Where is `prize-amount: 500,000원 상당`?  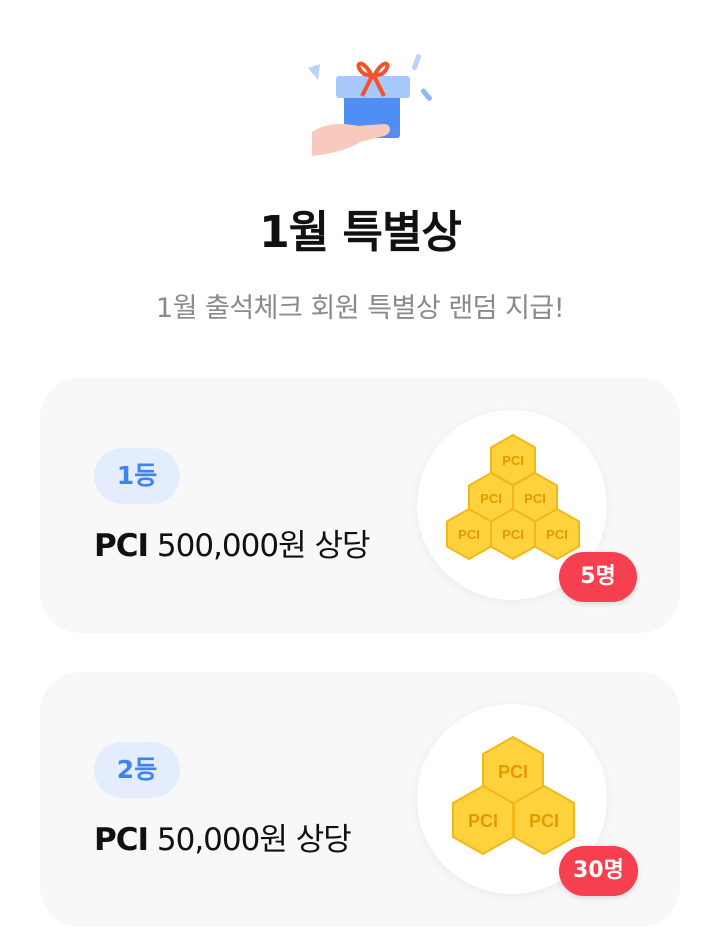 prize-amount: 500,000원 상당 is located at coordinates (263, 546).